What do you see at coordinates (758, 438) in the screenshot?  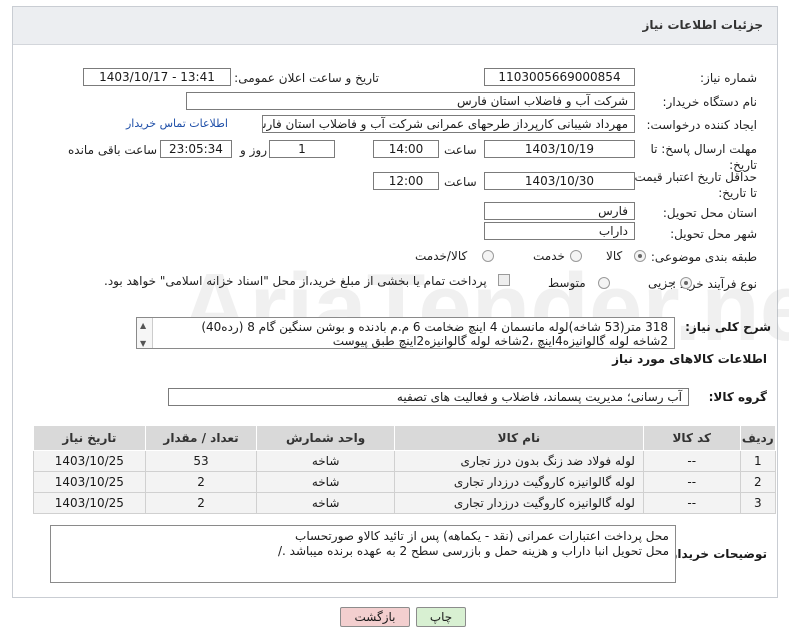 I see `col-row-header: ردیف` at bounding box center [758, 438].